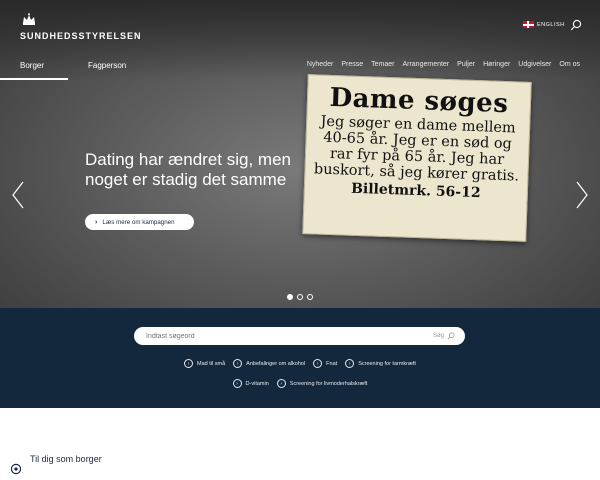  What do you see at coordinates (328, 383) in the screenshot?
I see `quick-link-label: Screening for livmoderhalskræft` at bounding box center [328, 383].